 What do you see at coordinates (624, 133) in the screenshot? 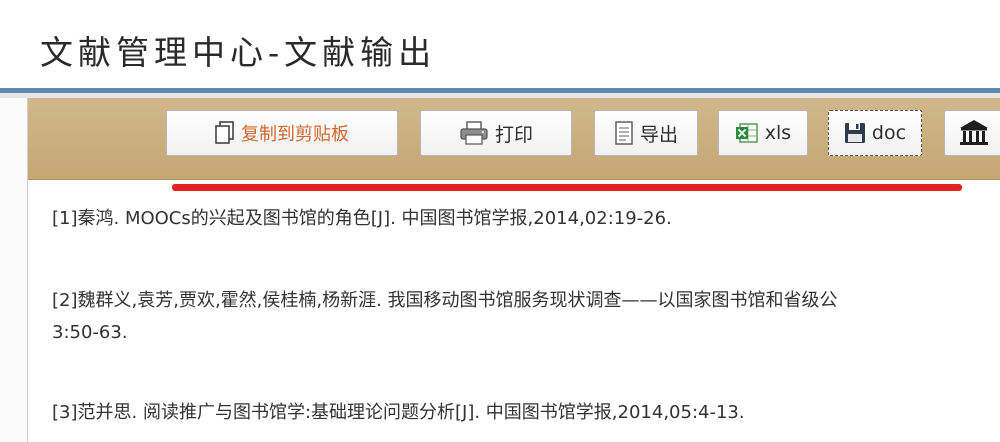
I see `document-icon` at bounding box center [624, 133].